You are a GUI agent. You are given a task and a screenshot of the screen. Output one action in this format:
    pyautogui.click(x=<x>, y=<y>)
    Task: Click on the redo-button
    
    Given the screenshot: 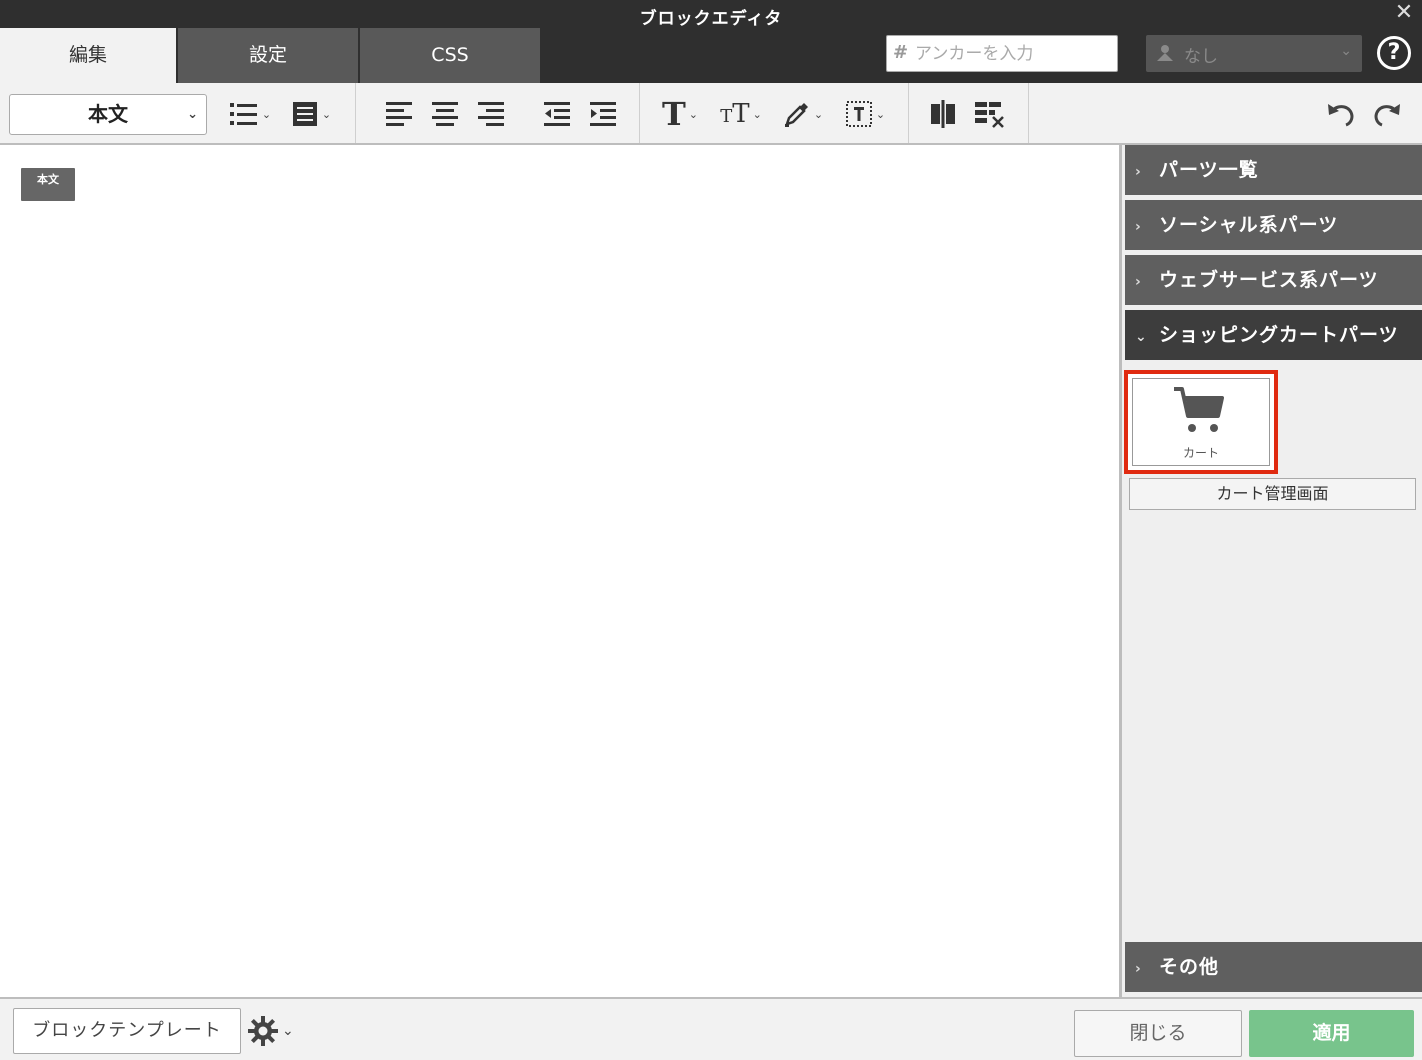 What is the action you would take?
    pyautogui.click(x=1387, y=114)
    